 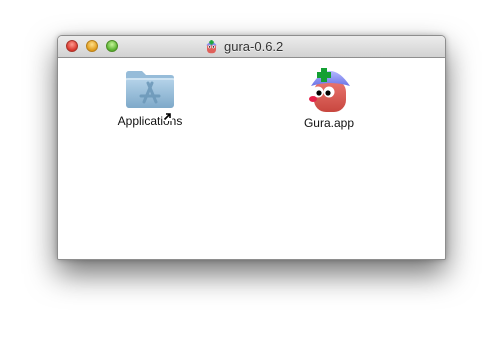 What do you see at coordinates (72, 46) in the screenshot?
I see `close-button` at bounding box center [72, 46].